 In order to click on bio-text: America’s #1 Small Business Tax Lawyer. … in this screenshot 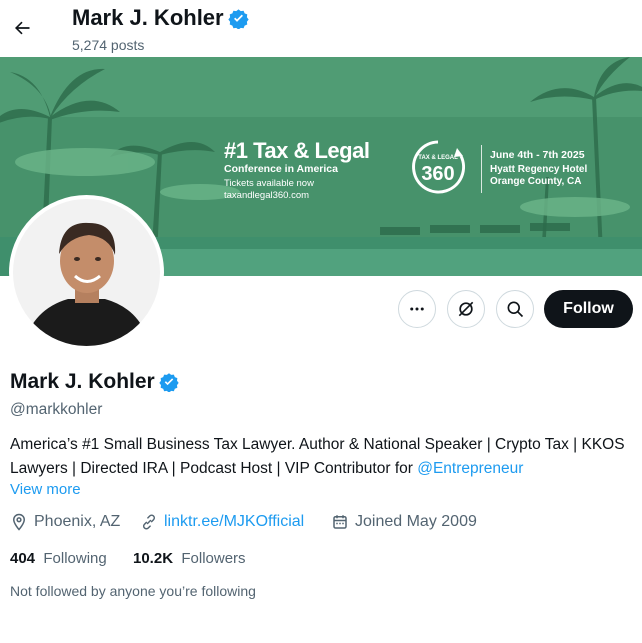, I will do `click(317, 456)`.